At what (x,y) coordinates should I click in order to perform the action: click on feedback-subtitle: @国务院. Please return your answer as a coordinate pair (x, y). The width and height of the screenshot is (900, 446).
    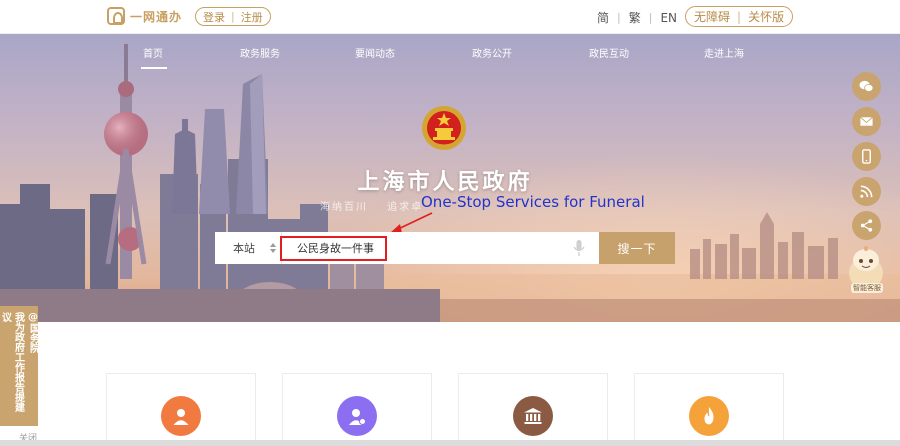
    Looking at the image, I should click on (33, 332).